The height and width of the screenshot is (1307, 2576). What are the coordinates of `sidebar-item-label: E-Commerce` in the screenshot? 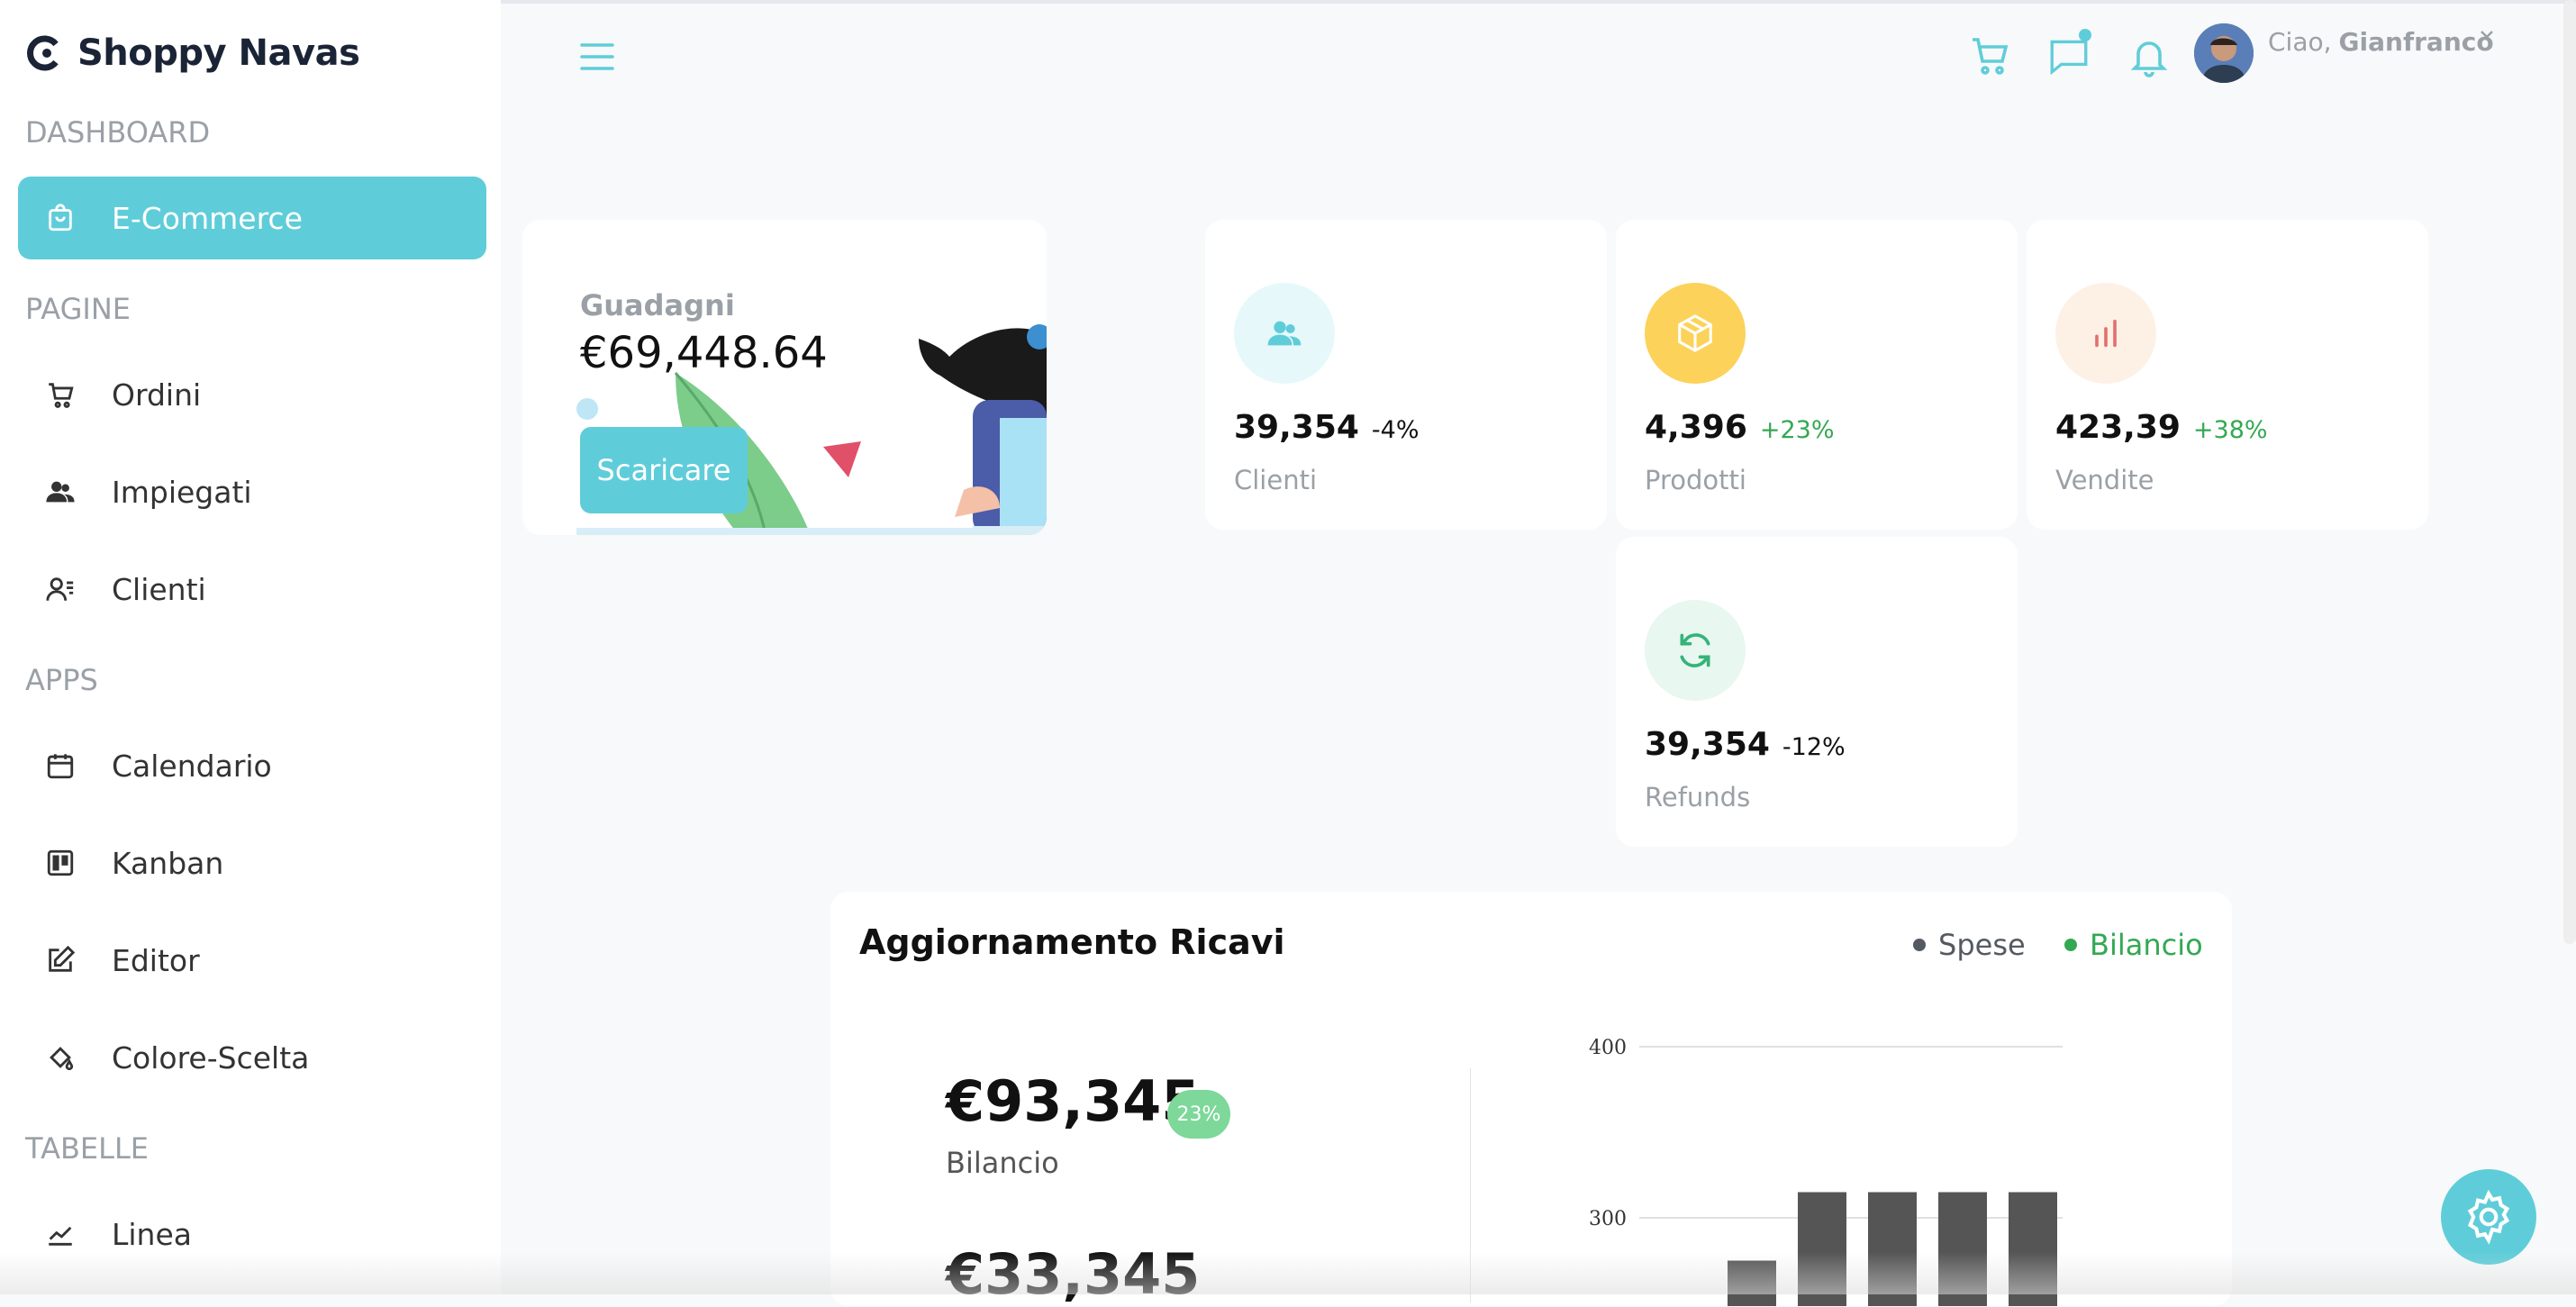 It's located at (207, 218).